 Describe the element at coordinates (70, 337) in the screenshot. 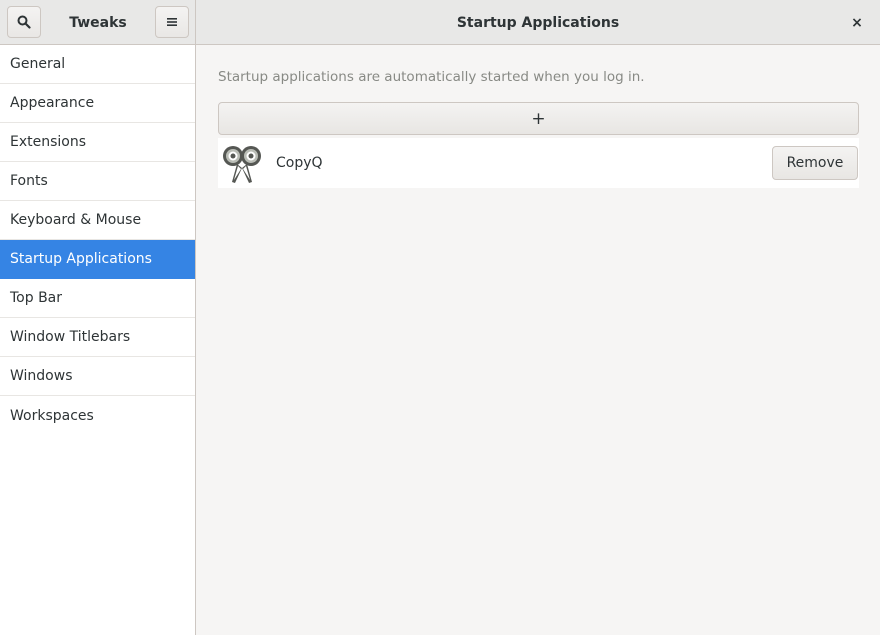

I see `sidebar-item-label: Window Titlebars` at that location.